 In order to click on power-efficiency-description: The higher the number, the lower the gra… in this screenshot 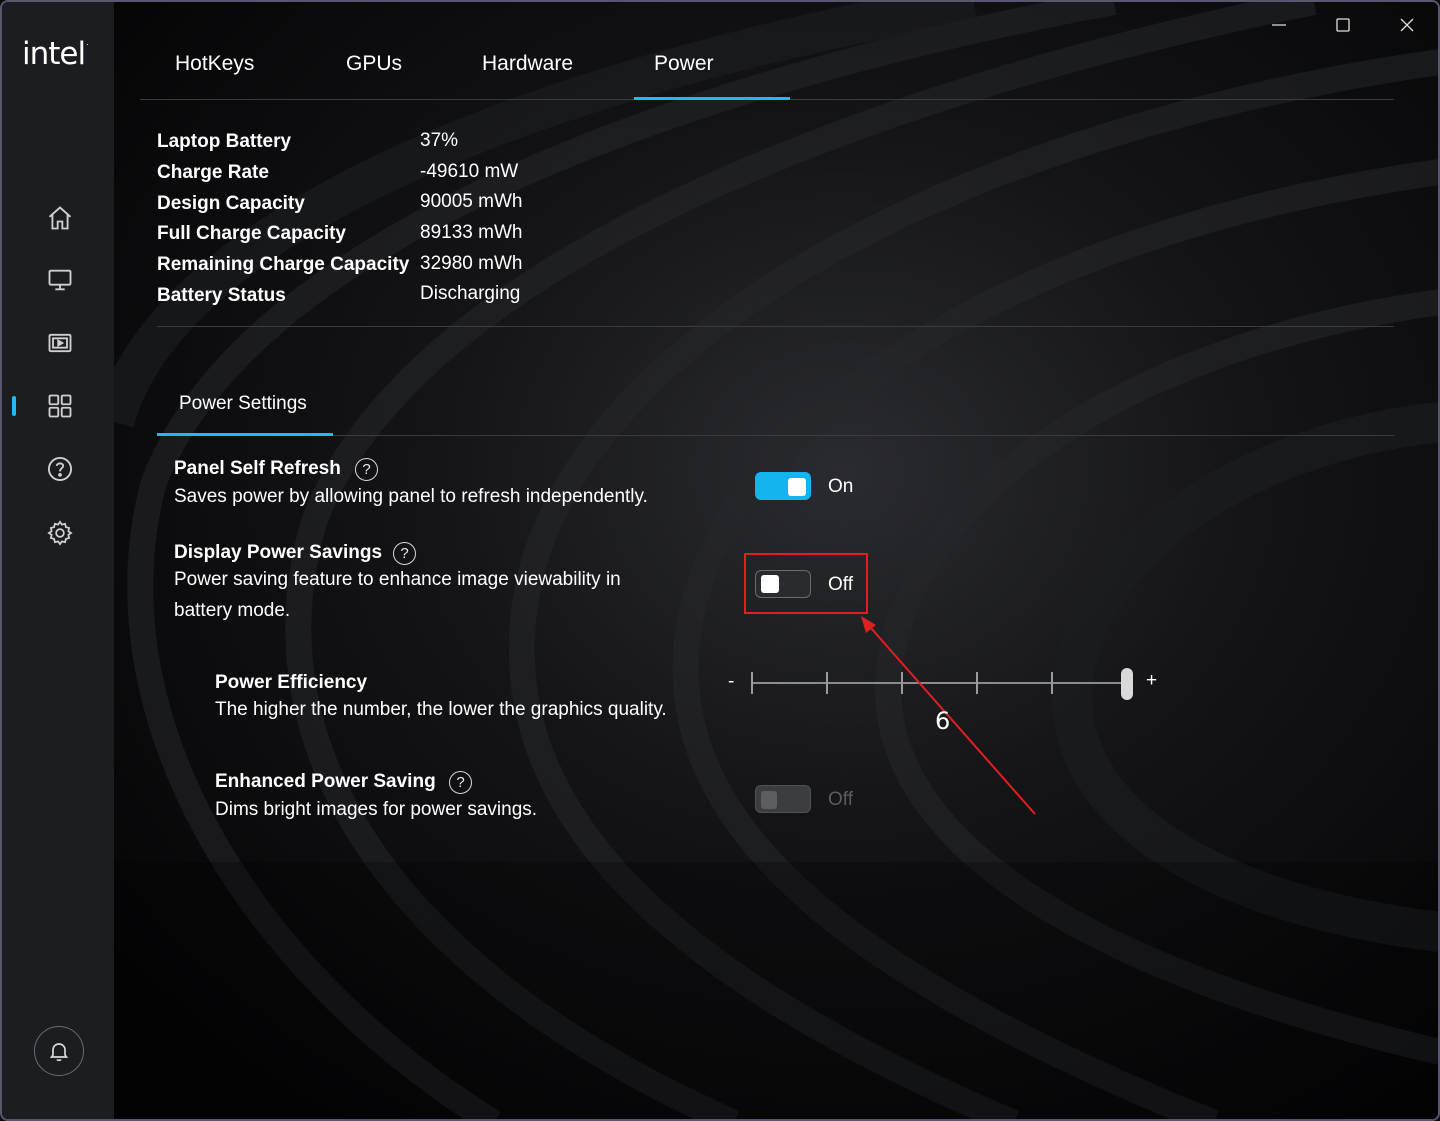, I will do `click(441, 709)`.